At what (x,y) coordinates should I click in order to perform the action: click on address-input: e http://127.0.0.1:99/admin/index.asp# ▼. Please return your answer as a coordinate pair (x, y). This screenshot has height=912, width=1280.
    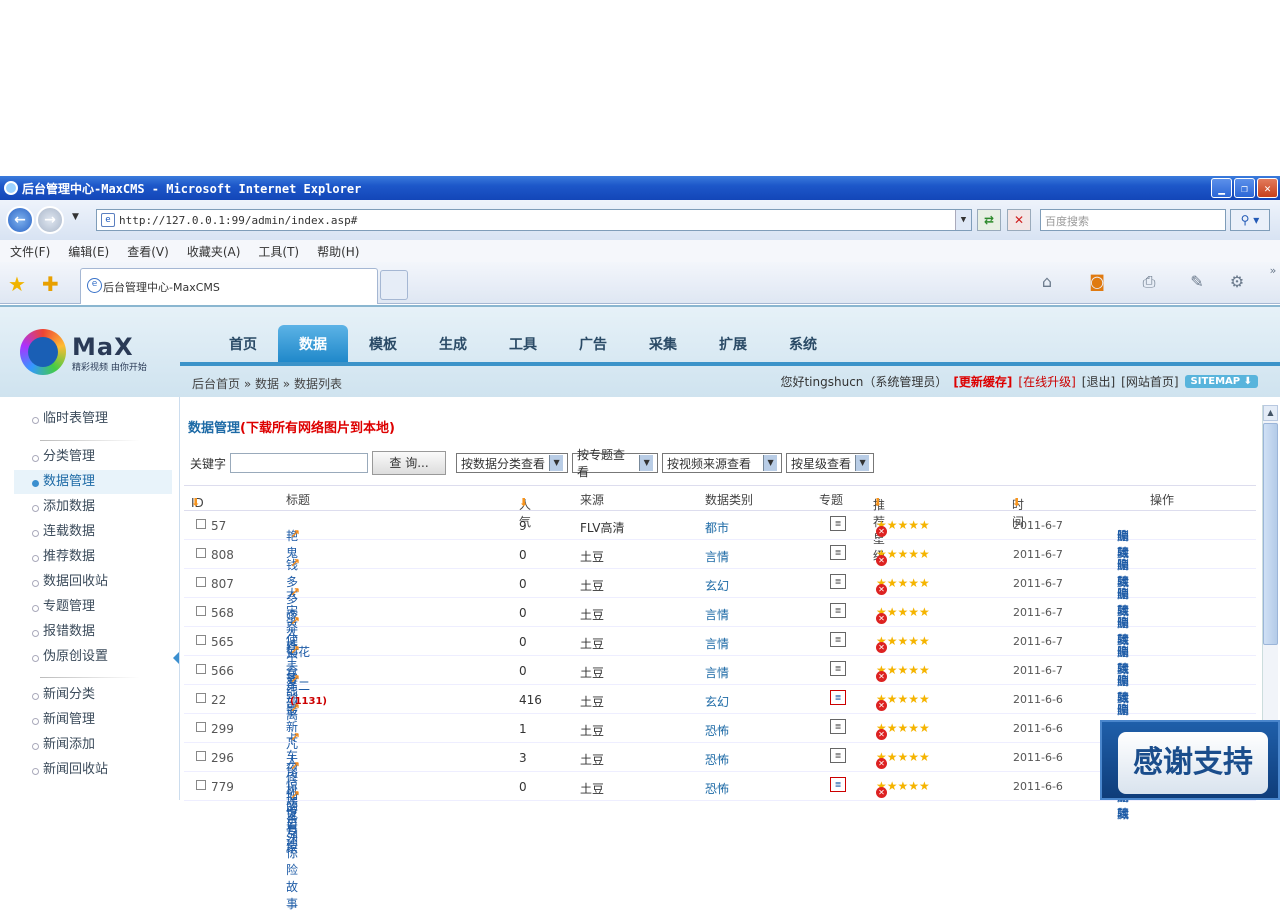
    Looking at the image, I should click on (534, 220).